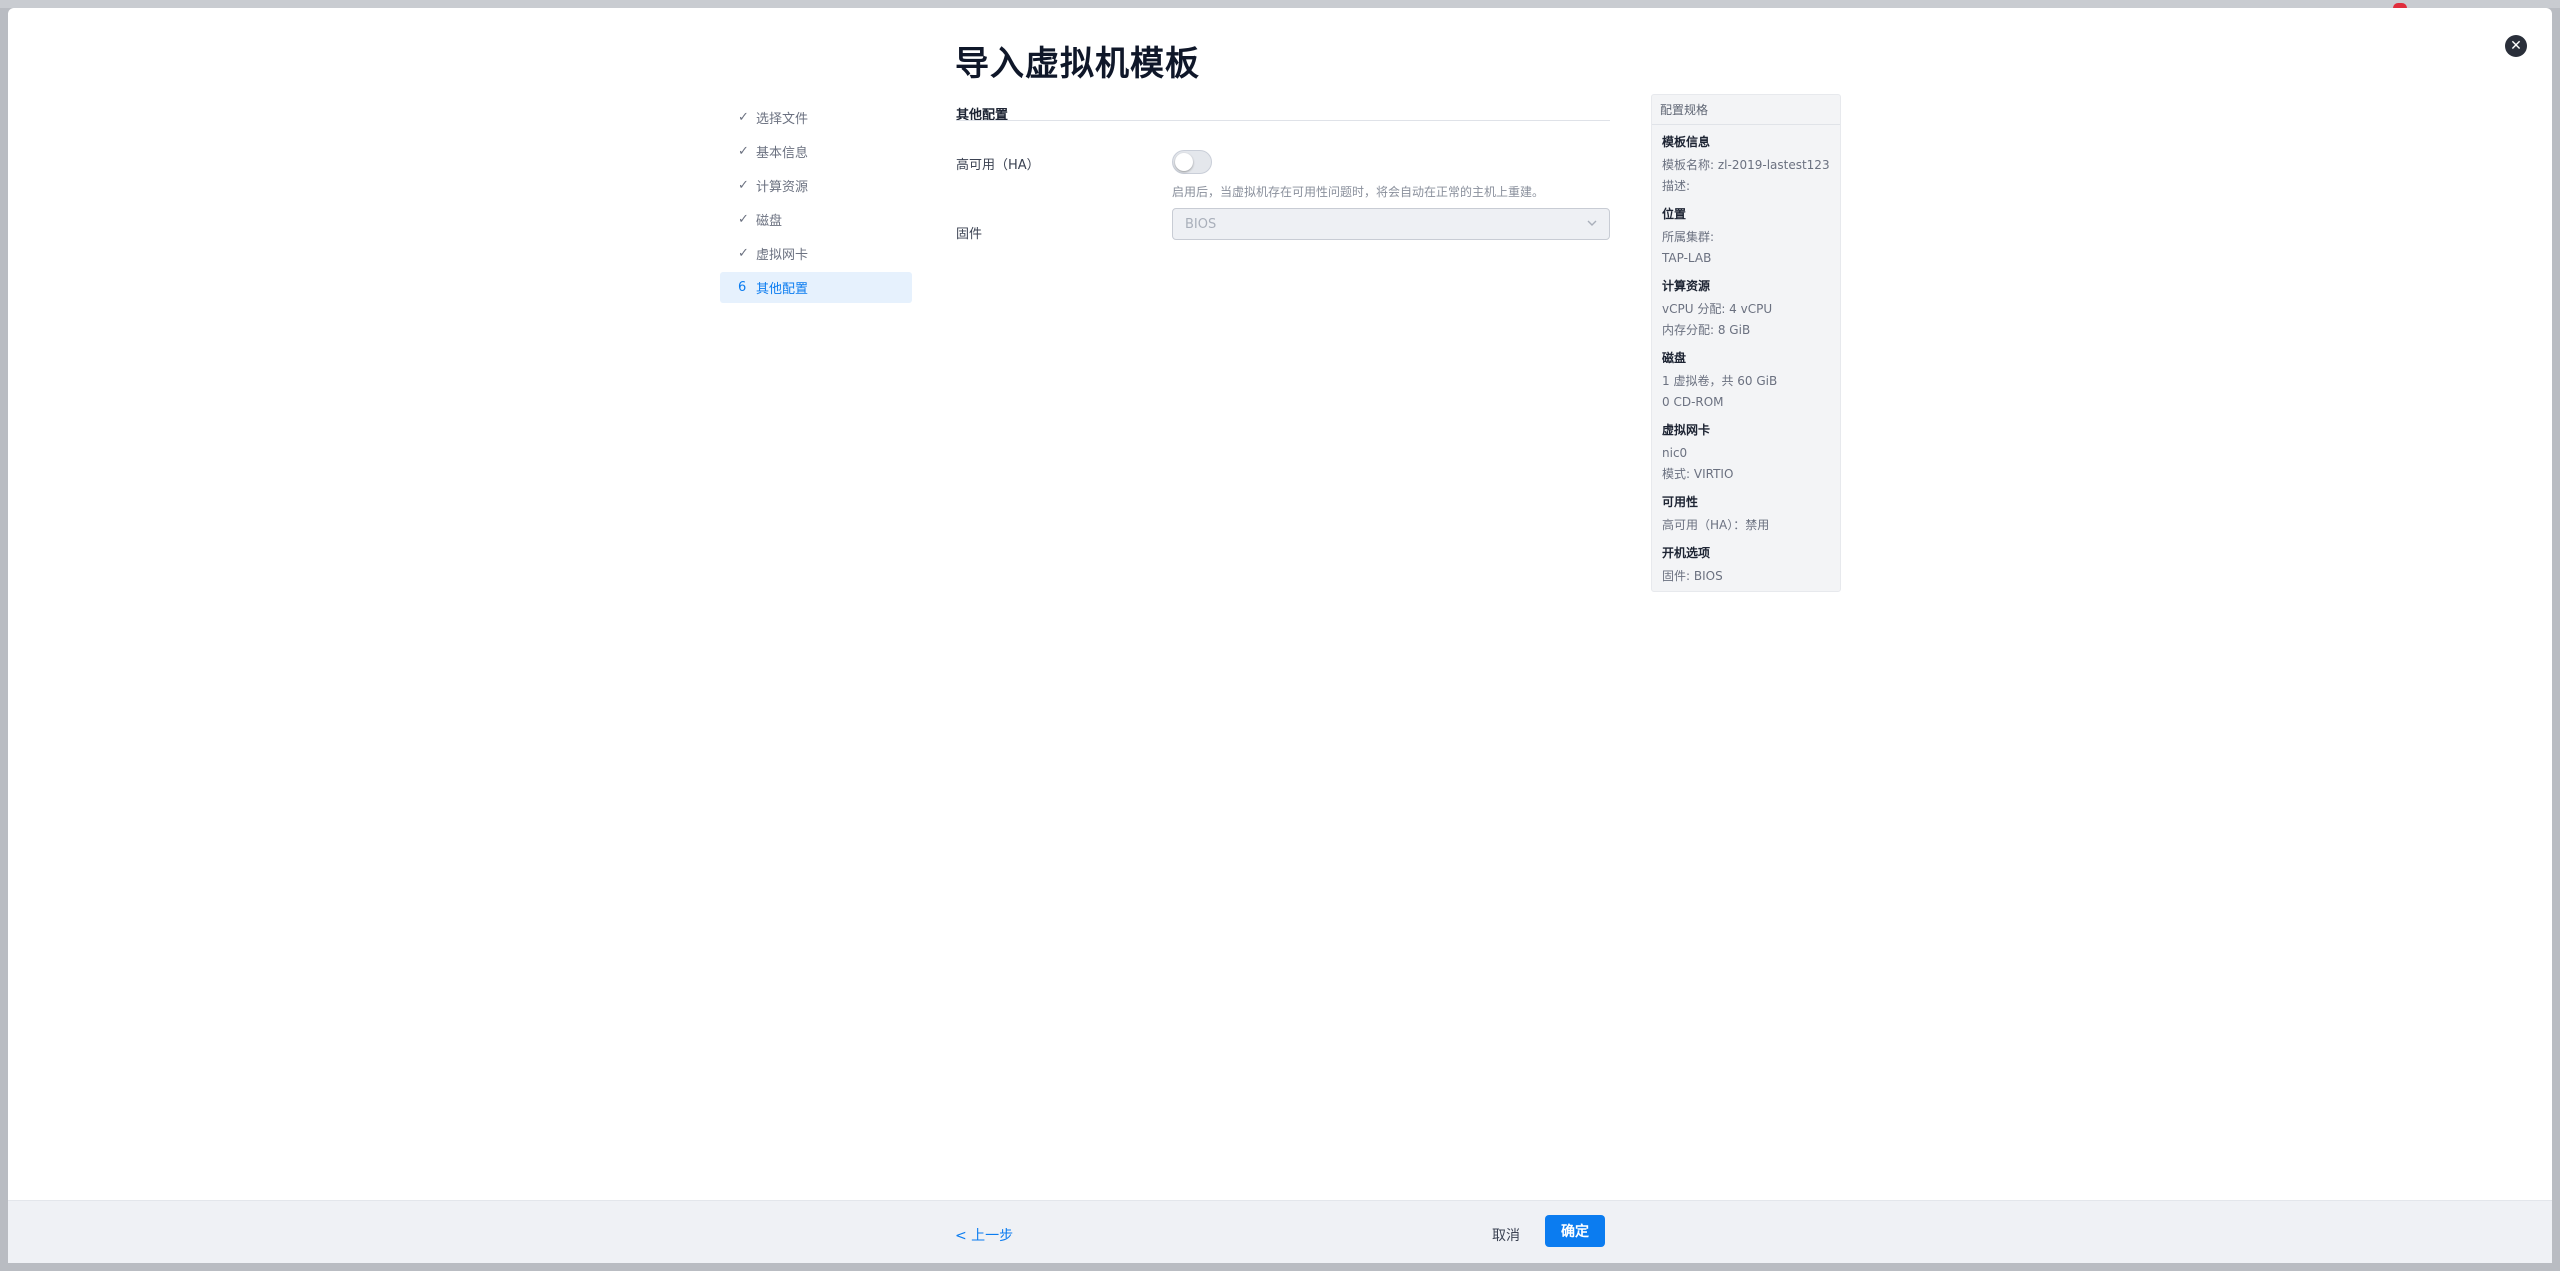 This screenshot has height=1271, width=2560. Describe the element at coordinates (1746, 561) in the screenshot. I see `summary-group-boot: 开机选项 固件: BIOS` at that location.